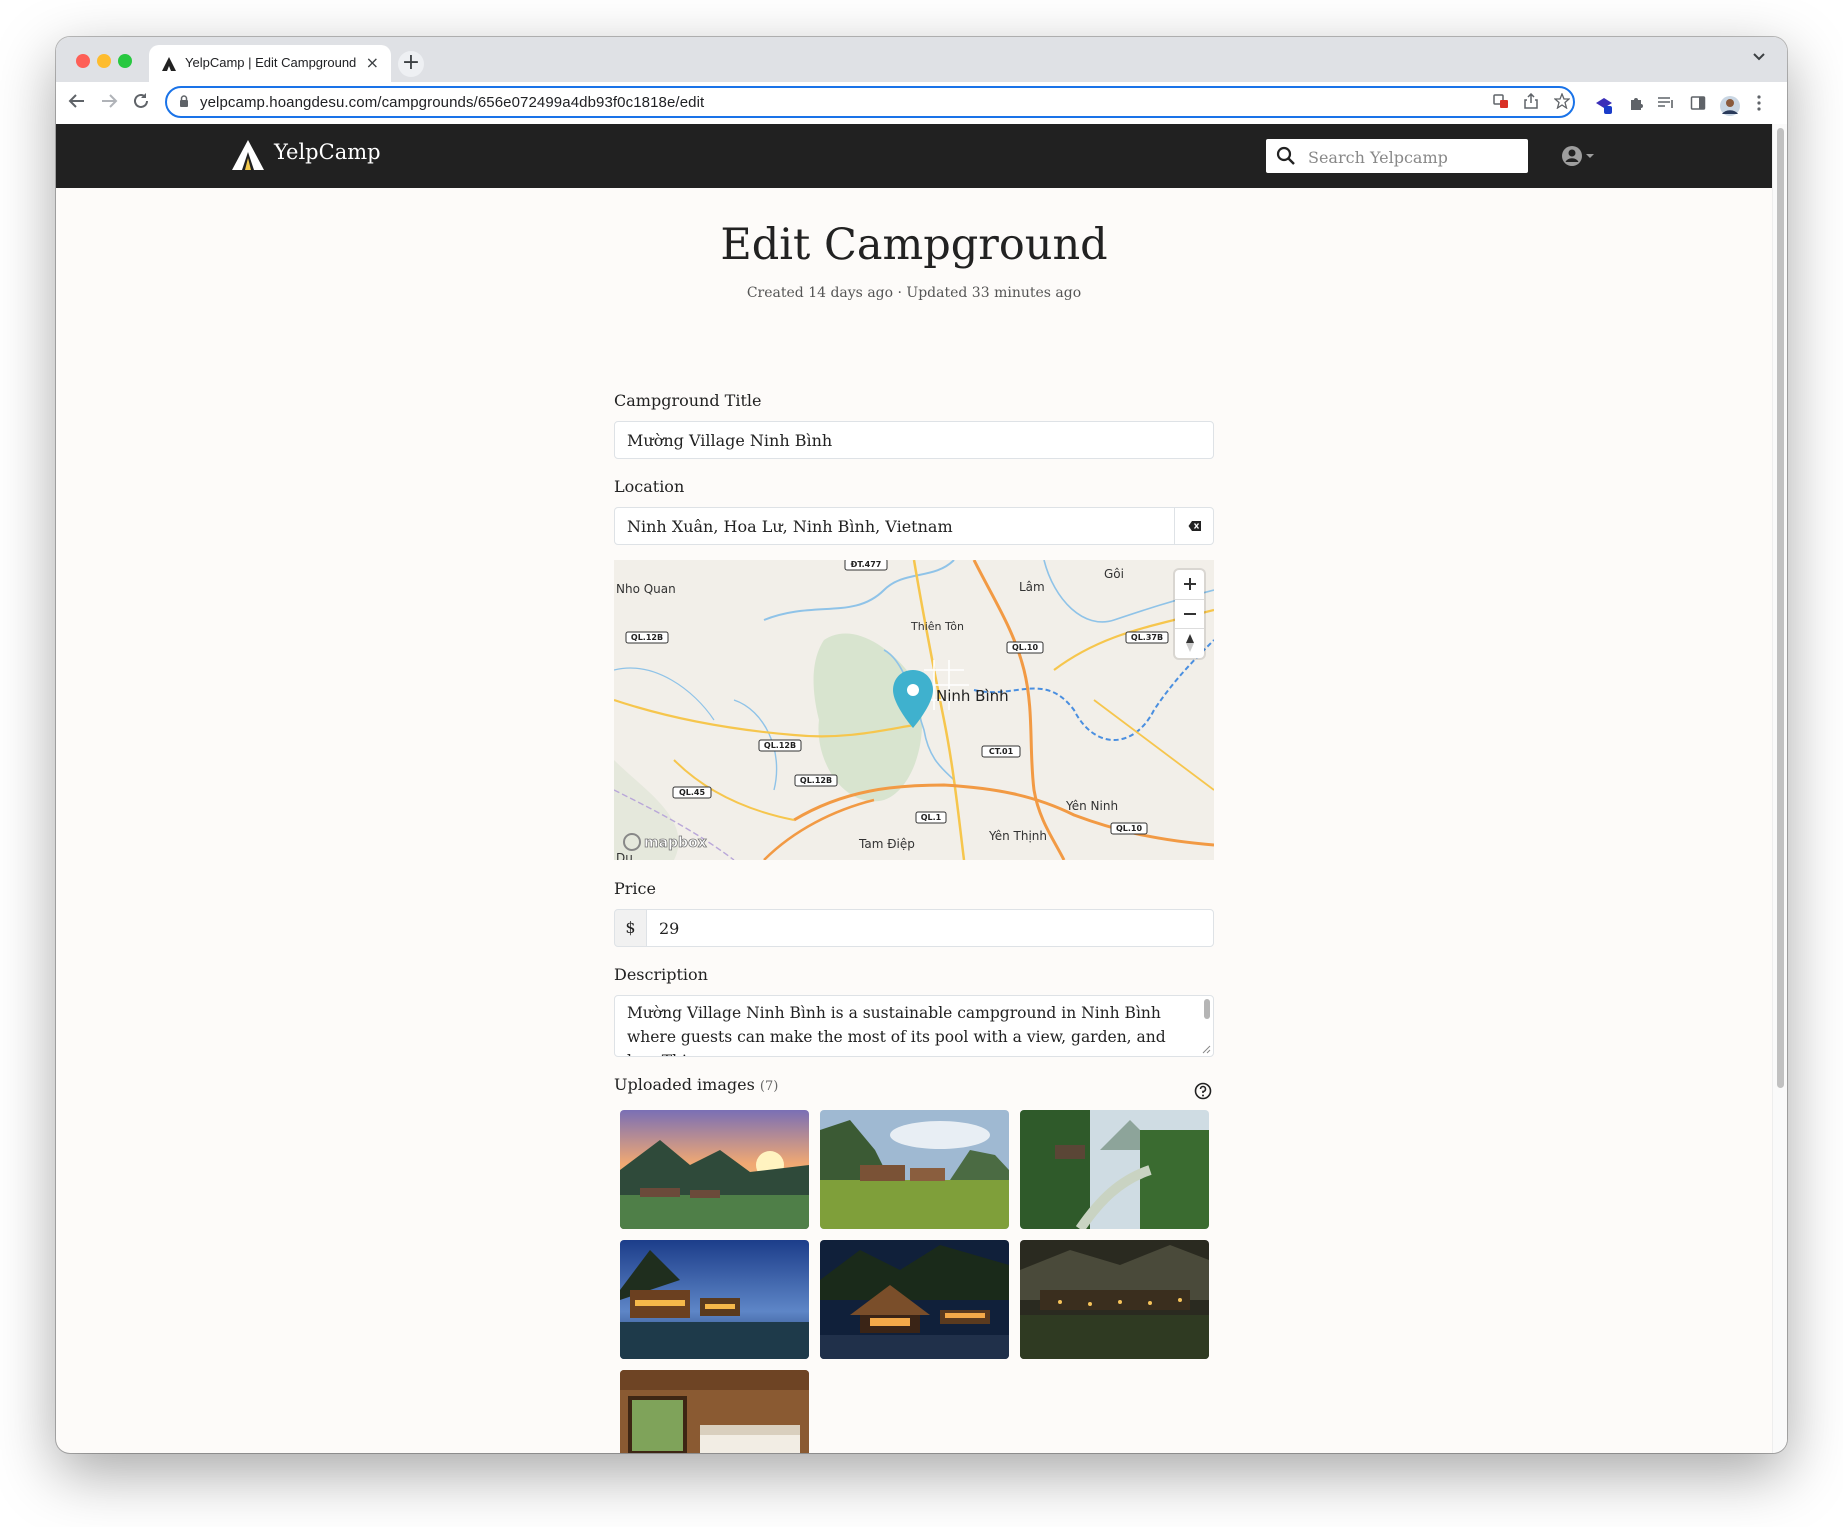 This screenshot has height=1527, width=1843. What do you see at coordinates (692, 792) in the screenshot?
I see `shield-ql45: QL.45` at bounding box center [692, 792].